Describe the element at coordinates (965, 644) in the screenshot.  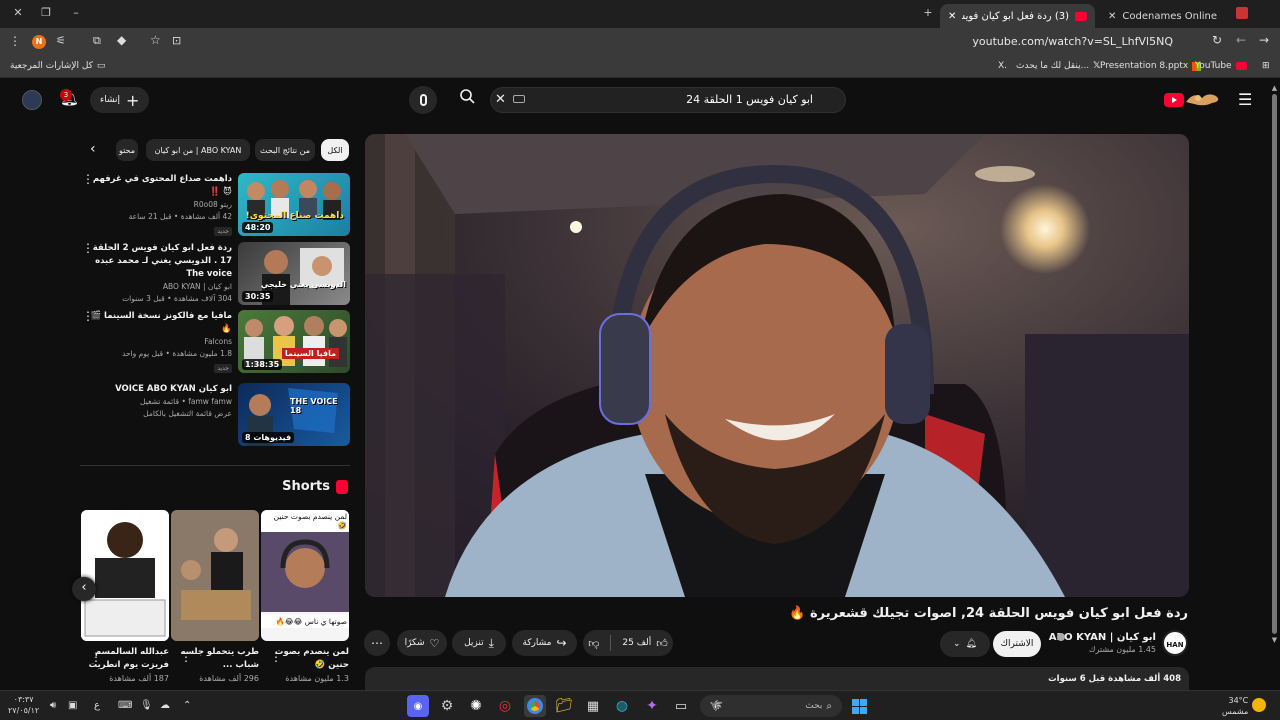
I see `notification-settings-button: ⌄ 🔔︎` at that location.